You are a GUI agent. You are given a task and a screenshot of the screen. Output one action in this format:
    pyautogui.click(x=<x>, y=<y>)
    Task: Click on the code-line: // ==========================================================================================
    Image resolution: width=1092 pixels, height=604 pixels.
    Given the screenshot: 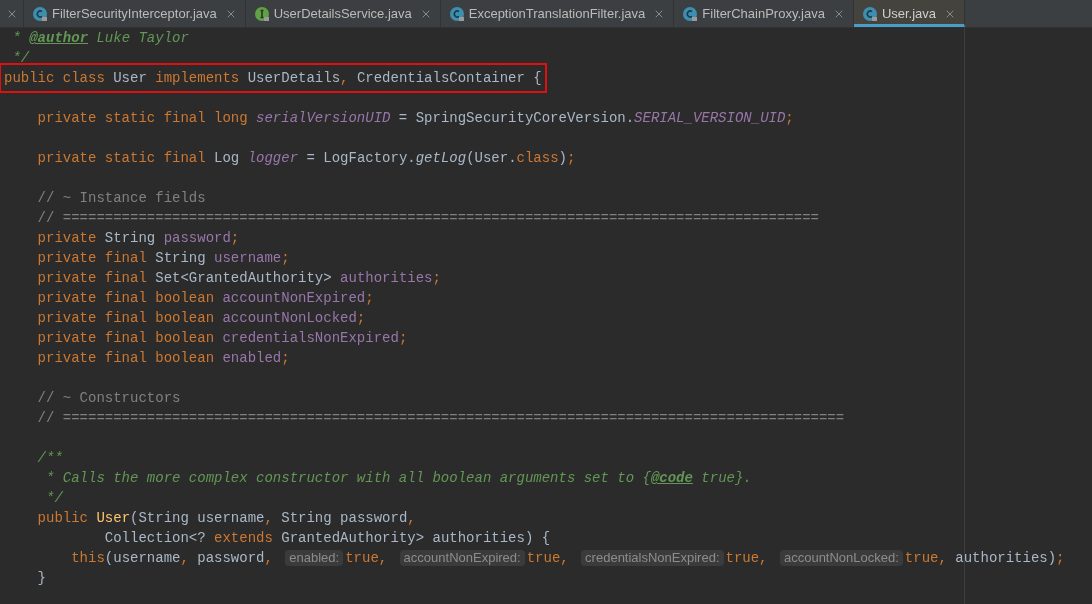 What is the action you would take?
    pyautogui.click(x=428, y=218)
    